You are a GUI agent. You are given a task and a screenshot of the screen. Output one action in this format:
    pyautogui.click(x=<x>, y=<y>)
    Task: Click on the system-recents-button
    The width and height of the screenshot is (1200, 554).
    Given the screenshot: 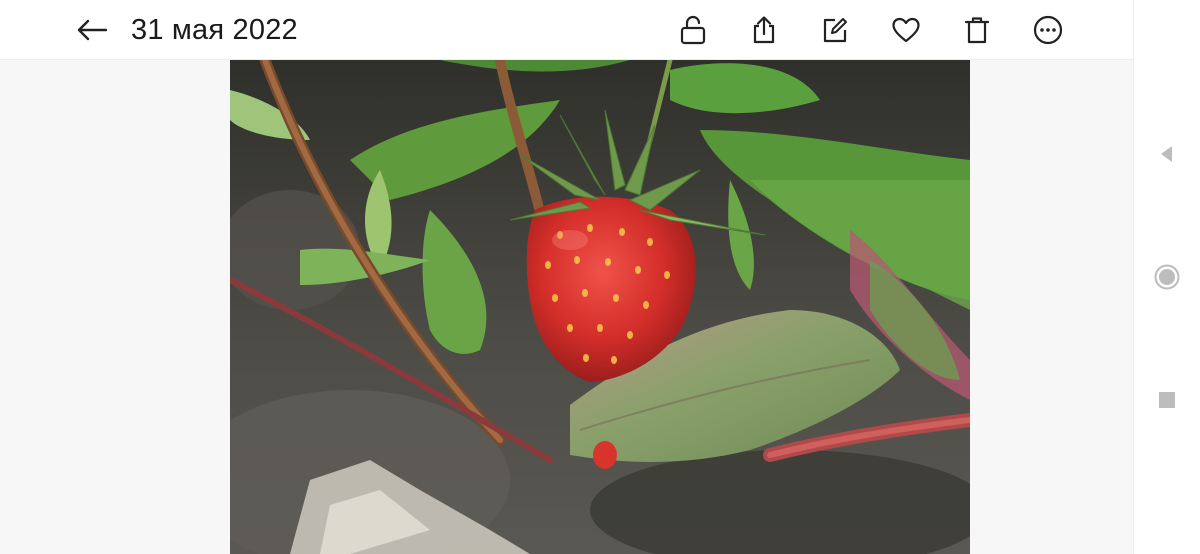 What is the action you would take?
    pyautogui.click(x=1167, y=400)
    